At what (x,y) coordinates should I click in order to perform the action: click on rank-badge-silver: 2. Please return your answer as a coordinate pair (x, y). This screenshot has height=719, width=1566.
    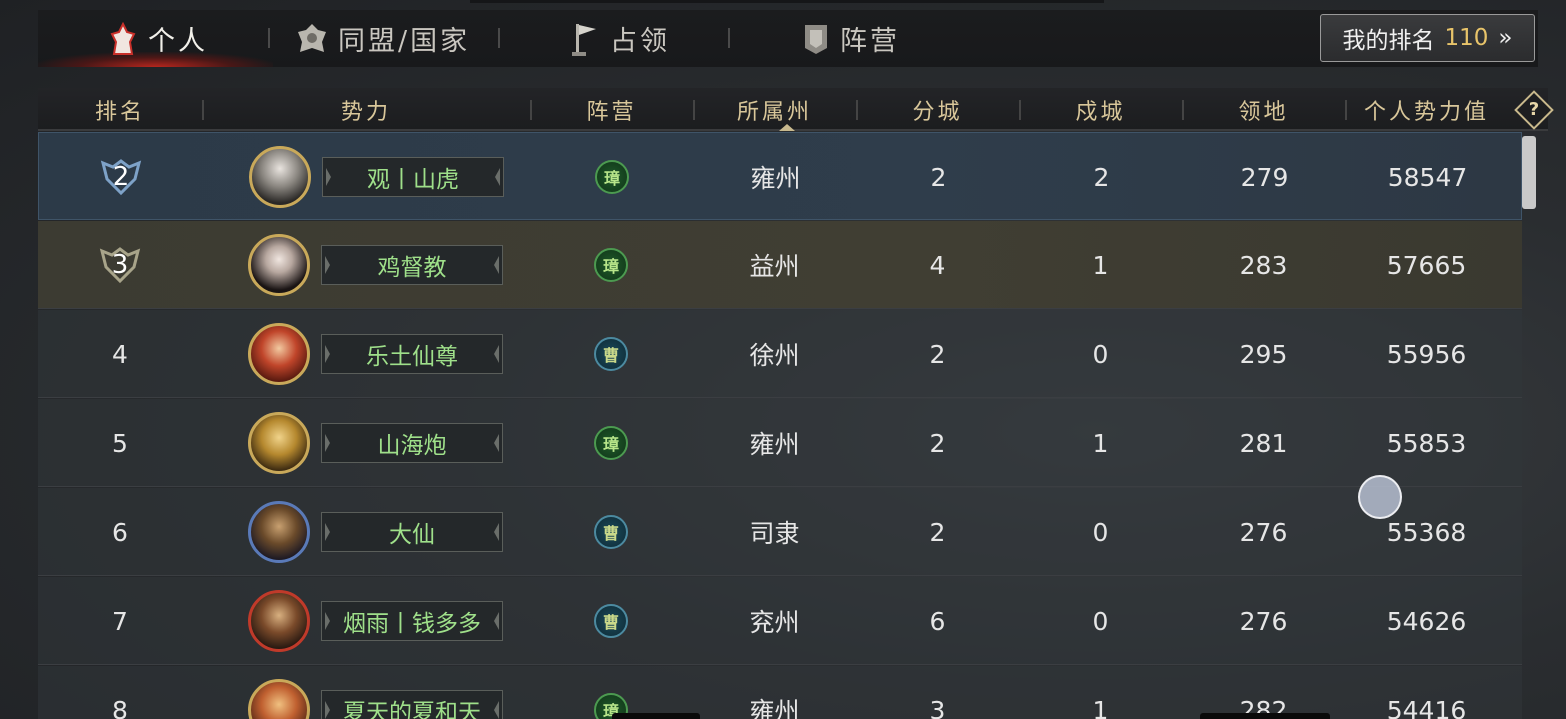
    Looking at the image, I should click on (121, 177).